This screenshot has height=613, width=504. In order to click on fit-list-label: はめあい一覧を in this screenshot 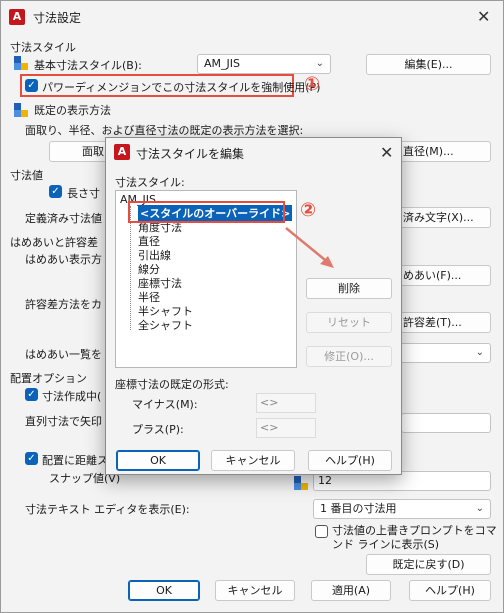, I will do `click(63, 354)`.